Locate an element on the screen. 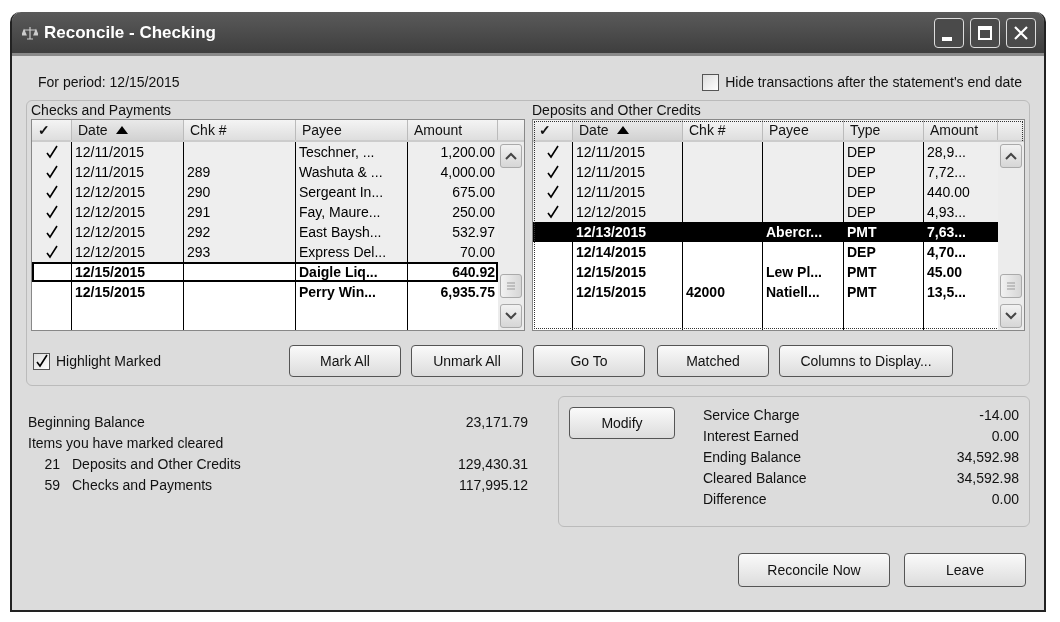 The image size is (1060, 622). minimize-button is located at coordinates (949, 32).